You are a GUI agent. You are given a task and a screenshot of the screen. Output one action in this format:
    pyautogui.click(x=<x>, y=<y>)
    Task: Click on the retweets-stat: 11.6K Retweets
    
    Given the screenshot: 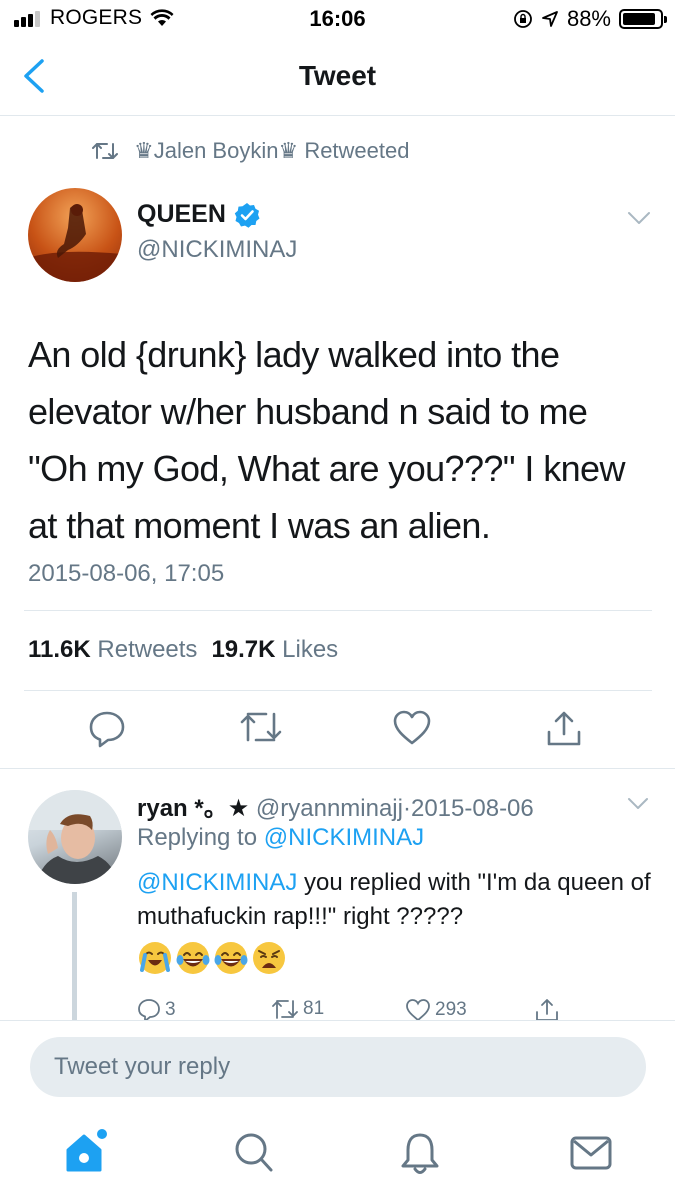 What is the action you would take?
    pyautogui.click(x=112, y=650)
    